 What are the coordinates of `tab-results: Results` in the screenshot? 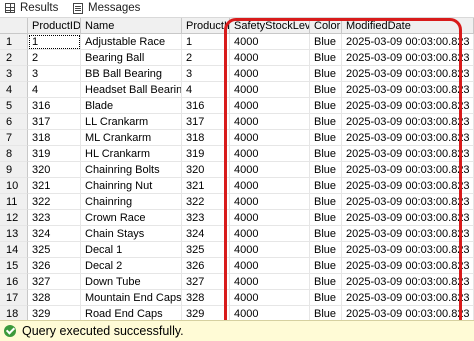 It's located at (34, 8).